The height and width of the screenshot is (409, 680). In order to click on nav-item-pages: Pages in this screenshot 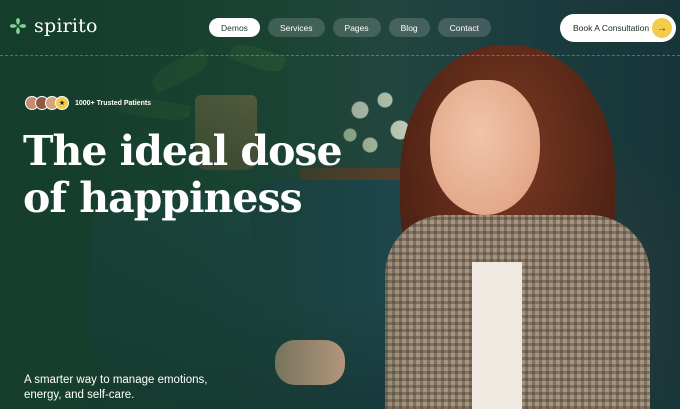, I will do `click(356, 27)`.